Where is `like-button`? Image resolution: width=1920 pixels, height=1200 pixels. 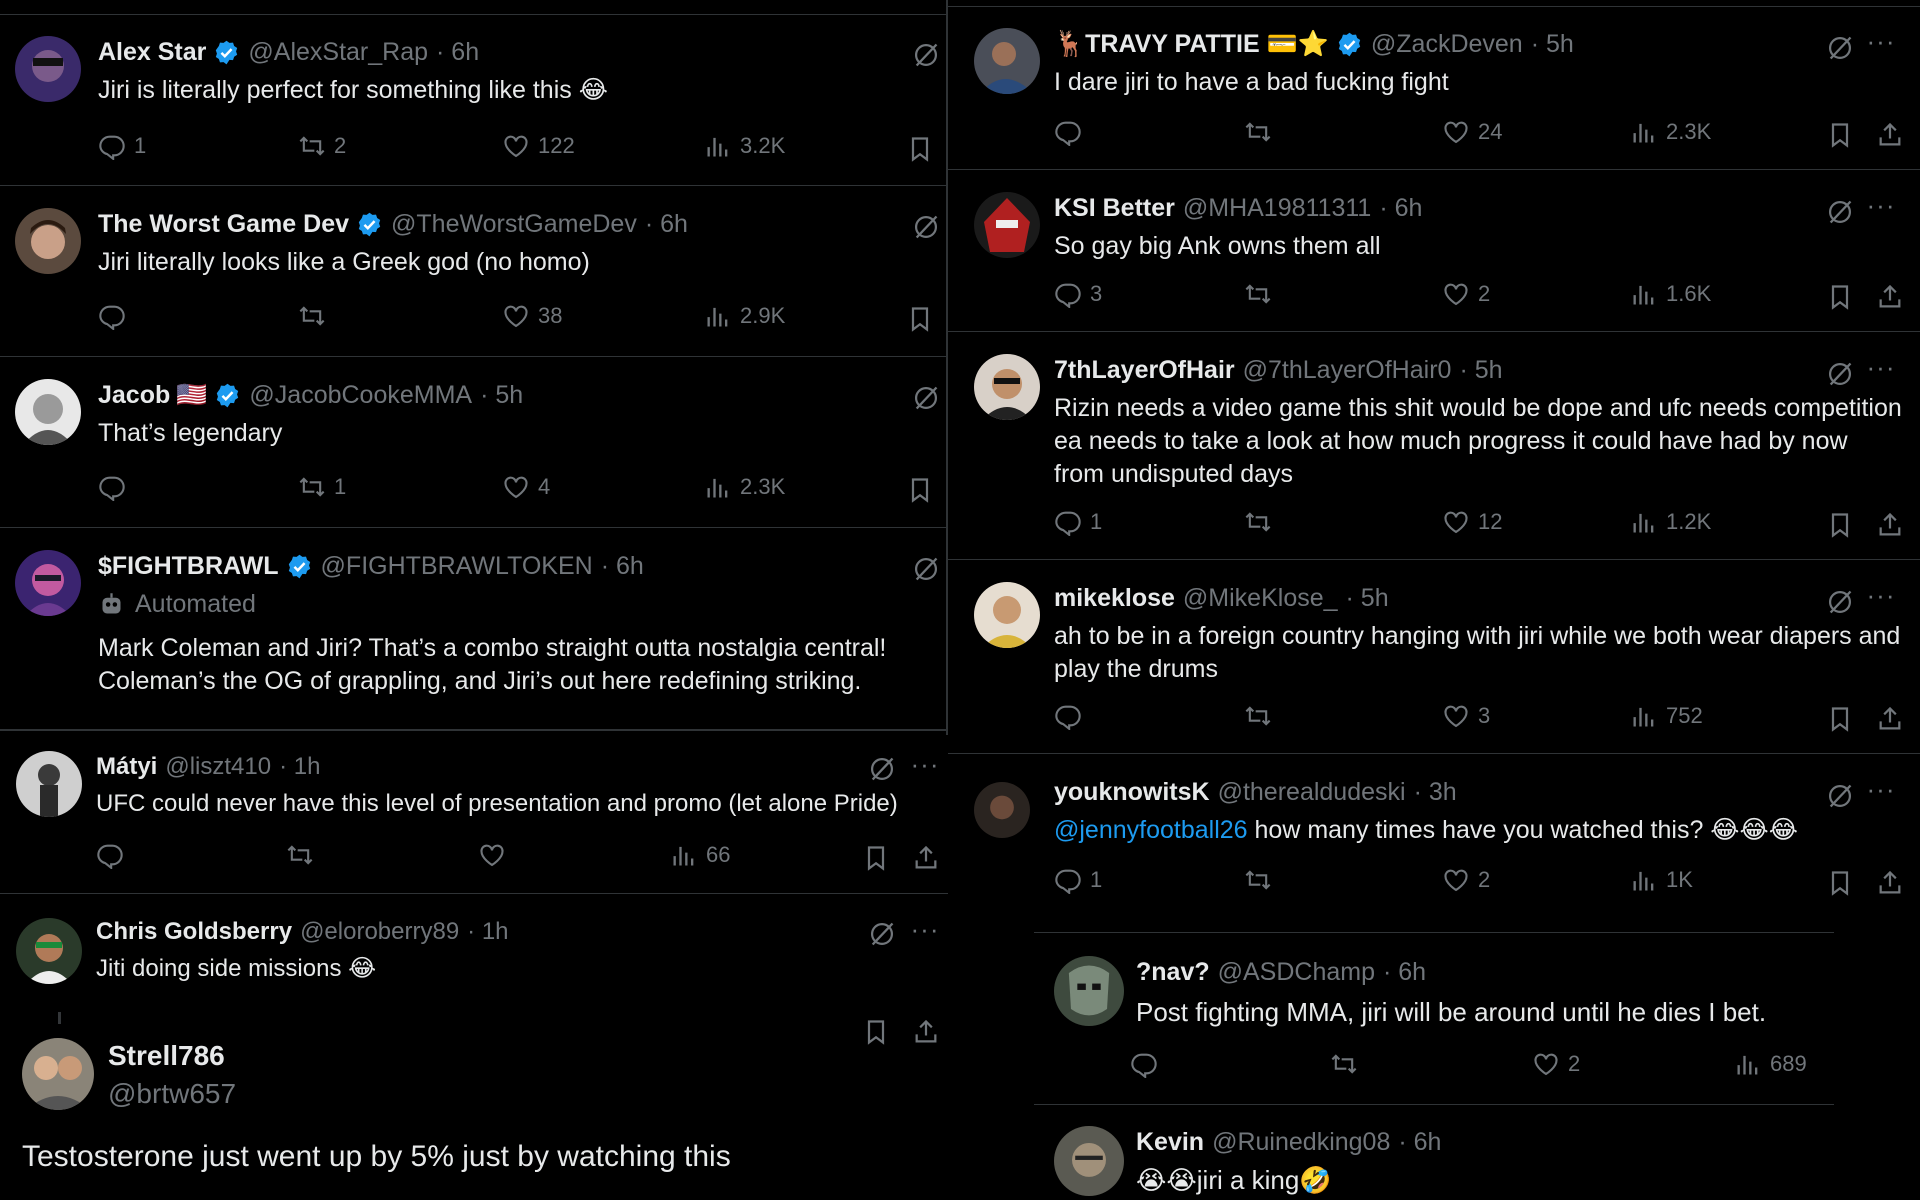
like-button is located at coordinates (496, 855).